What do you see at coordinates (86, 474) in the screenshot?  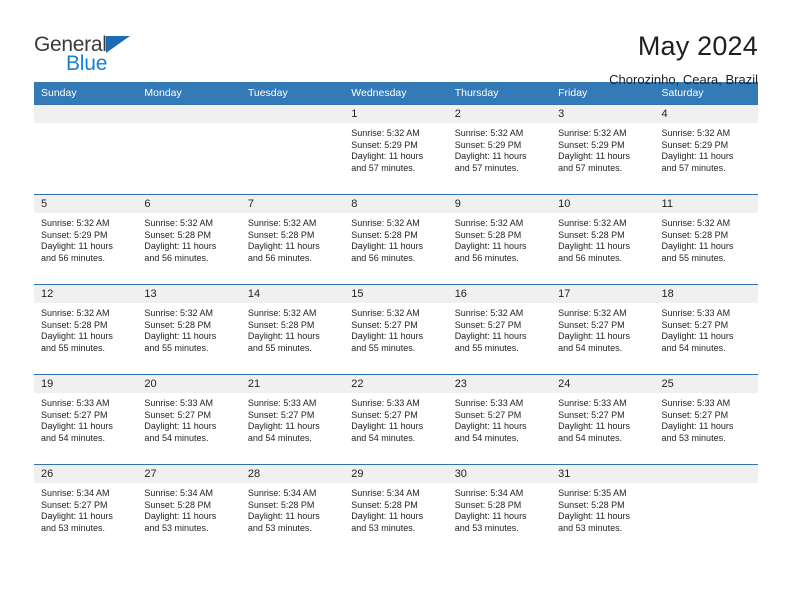 I see `day-number: 26` at bounding box center [86, 474].